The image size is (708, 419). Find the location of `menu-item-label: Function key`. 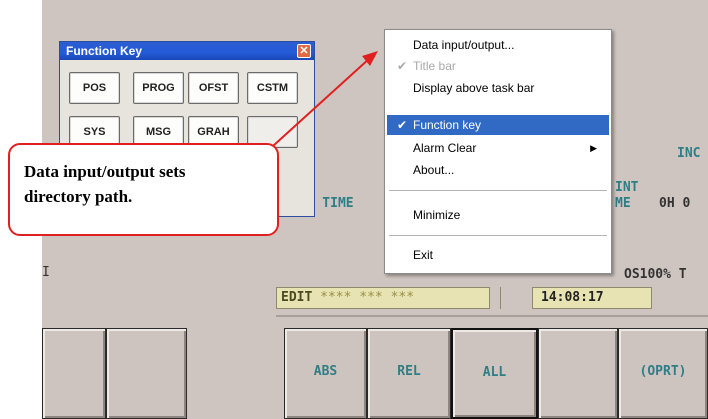

menu-item-label: Function key is located at coordinates (447, 125).